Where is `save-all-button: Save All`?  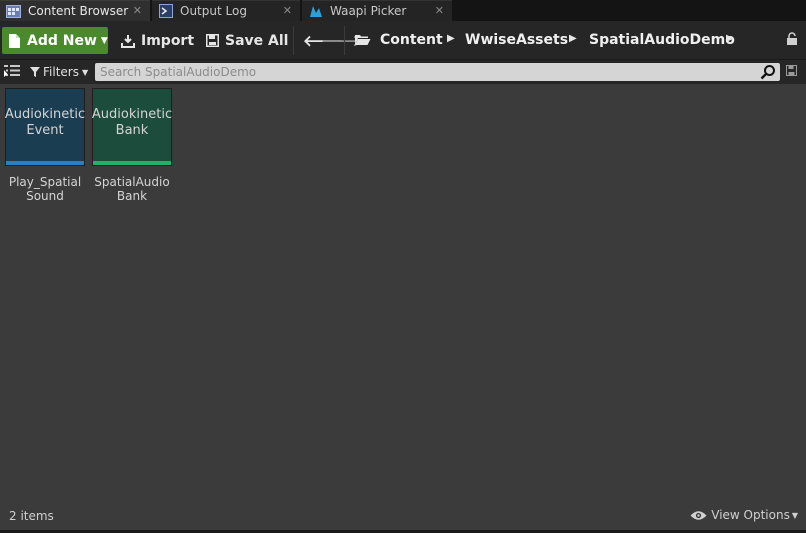 save-all-button: Save All is located at coordinates (247, 40).